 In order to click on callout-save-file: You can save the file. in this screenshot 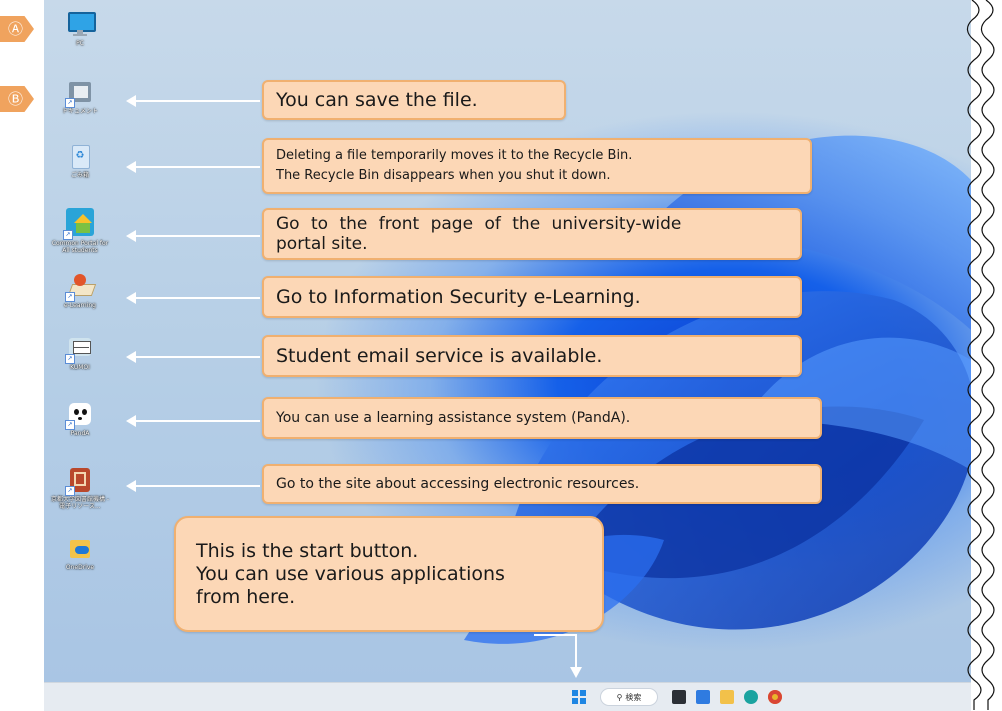, I will do `click(414, 100)`.